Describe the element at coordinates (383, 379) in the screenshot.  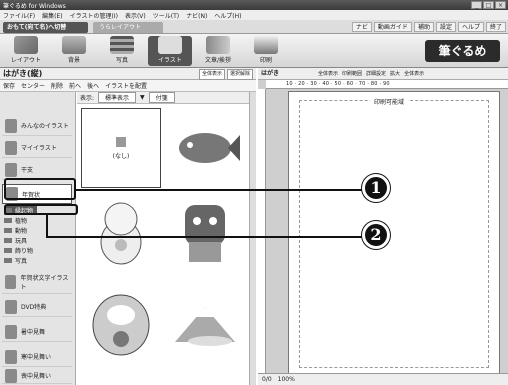
I see `status-bar: 0/0 100%` at that location.